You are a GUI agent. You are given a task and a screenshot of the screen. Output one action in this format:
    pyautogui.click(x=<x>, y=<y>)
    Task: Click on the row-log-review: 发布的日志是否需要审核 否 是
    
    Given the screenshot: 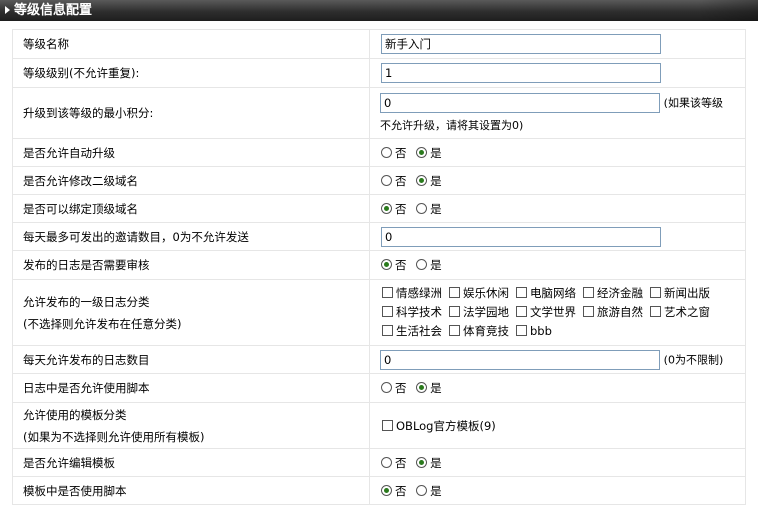 What is the action you would take?
    pyautogui.click(x=379, y=265)
    